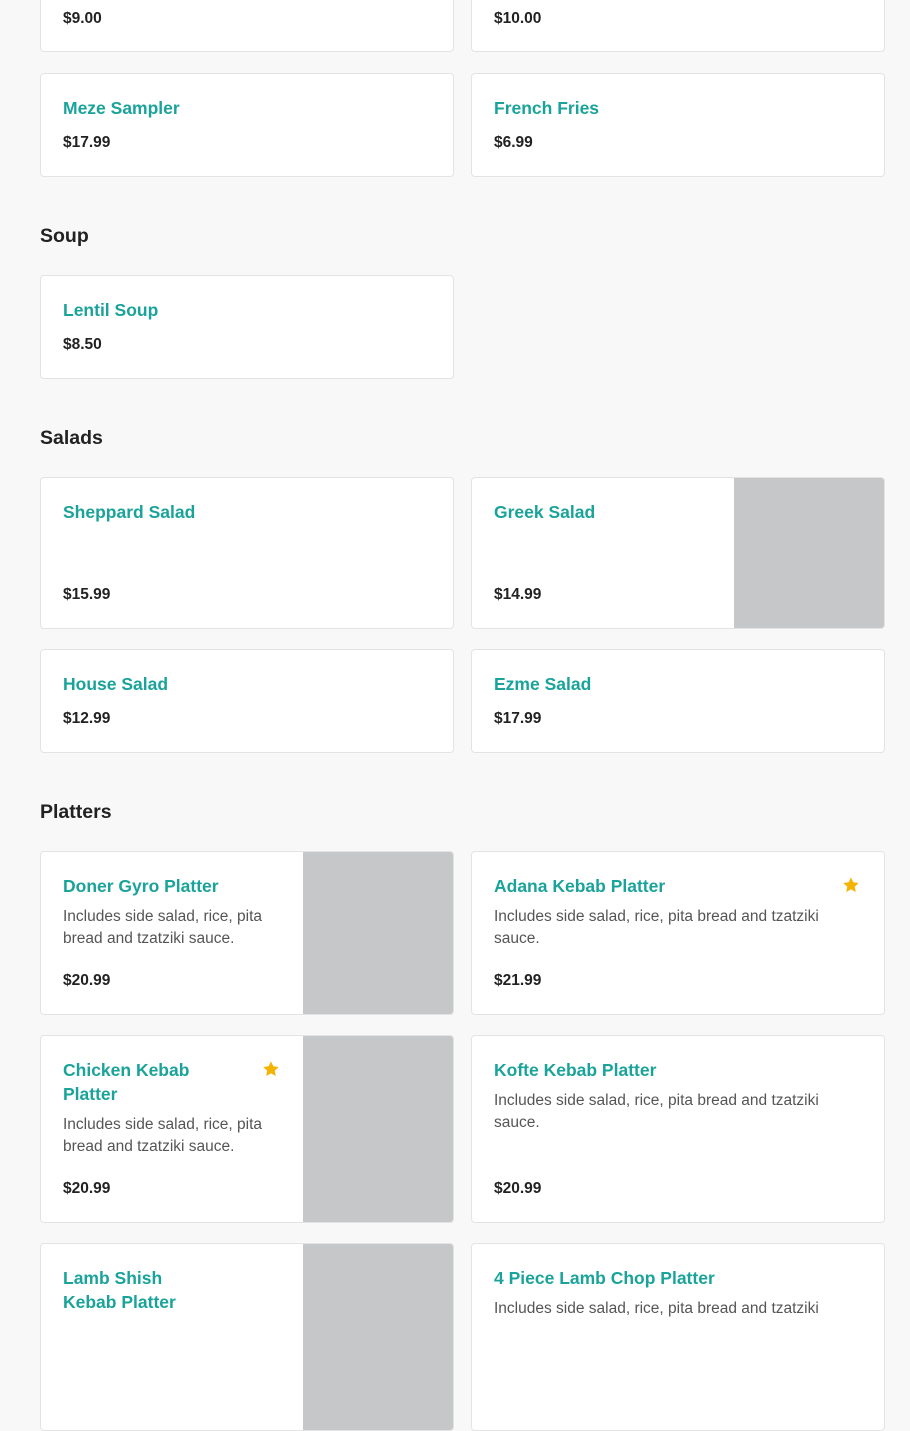  I want to click on item-name: Adana Kebab Platter, so click(580, 886).